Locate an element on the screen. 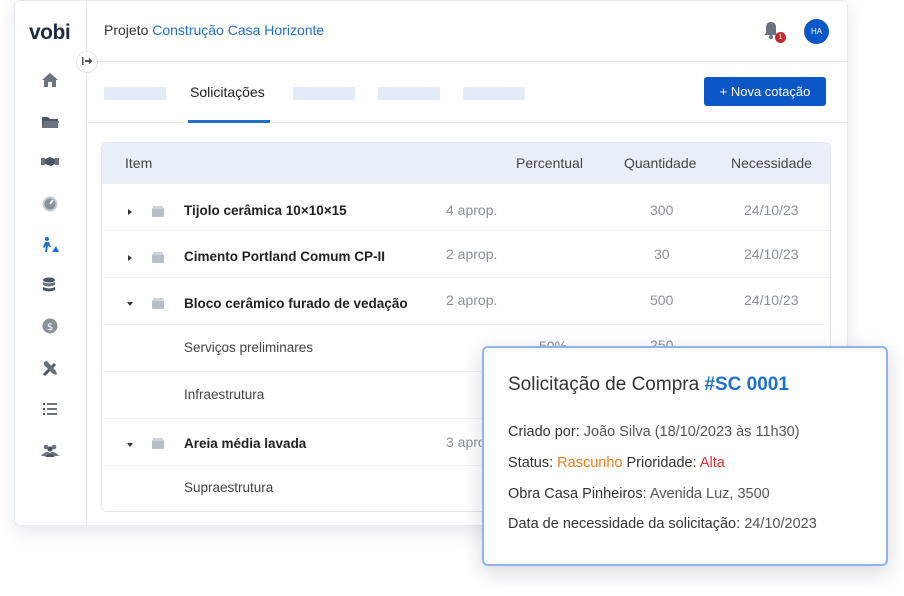 This screenshot has width=904, height=596. breadcrumb-prefix: Projeto is located at coordinates (126, 30).